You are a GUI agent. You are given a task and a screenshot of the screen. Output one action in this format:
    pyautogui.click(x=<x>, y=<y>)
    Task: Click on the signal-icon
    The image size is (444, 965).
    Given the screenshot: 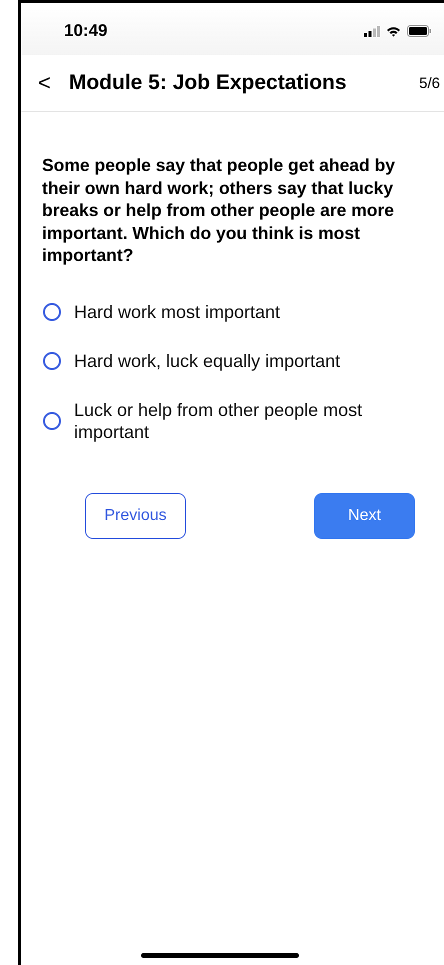 What is the action you would take?
    pyautogui.click(x=372, y=31)
    